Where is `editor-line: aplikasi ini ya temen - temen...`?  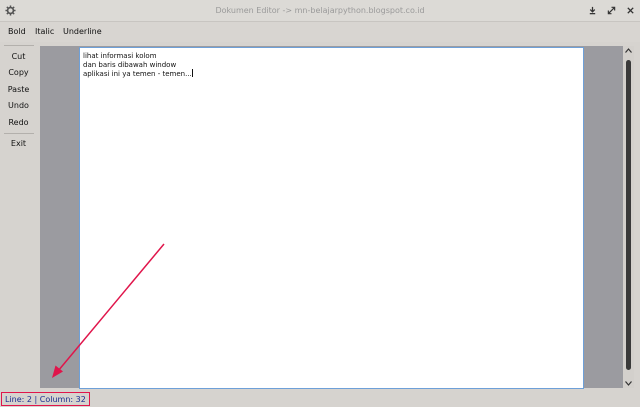
editor-line: aplikasi ini ya temen - temen... is located at coordinates (137, 74).